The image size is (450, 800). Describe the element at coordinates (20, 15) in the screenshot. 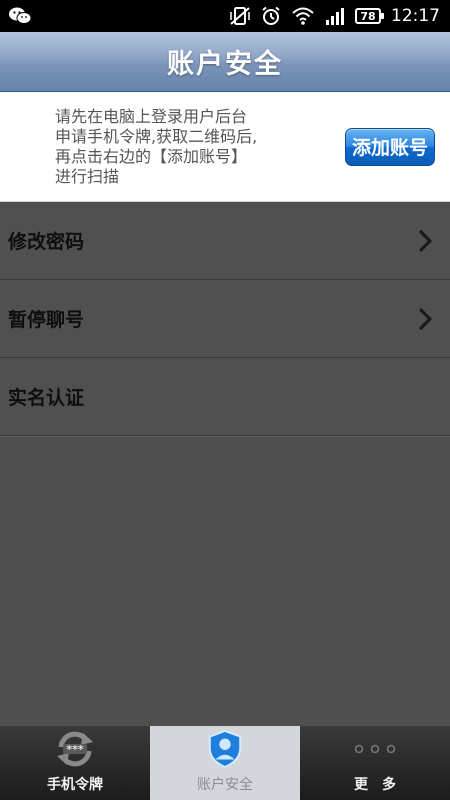

I see `wechat-icon` at that location.